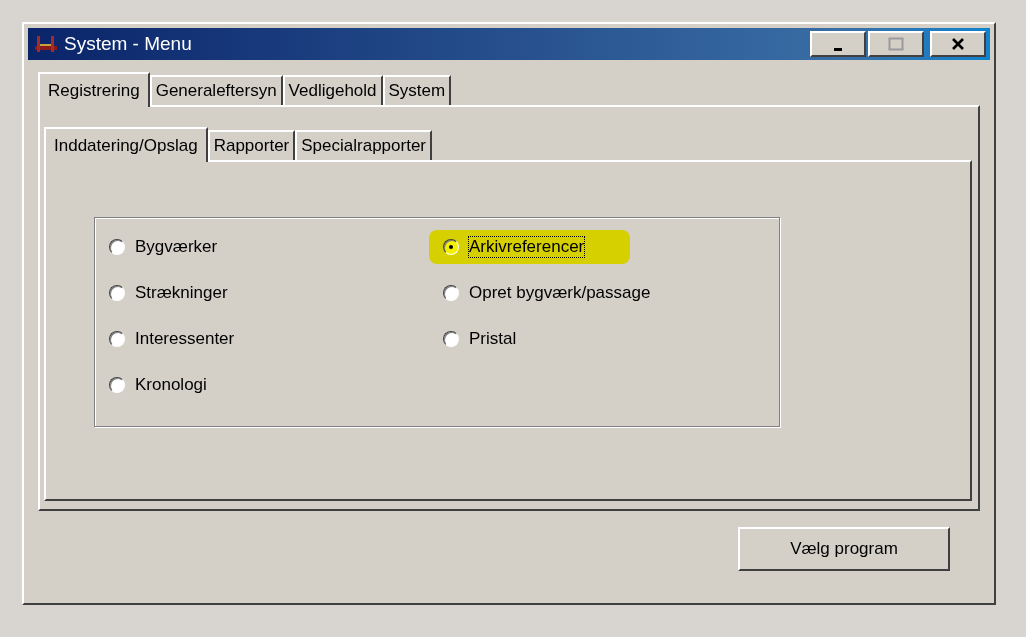 The width and height of the screenshot is (1026, 637). What do you see at coordinates (46, 44) in the screenshot?
I see `app-icon` at bounding box center [46, 44].